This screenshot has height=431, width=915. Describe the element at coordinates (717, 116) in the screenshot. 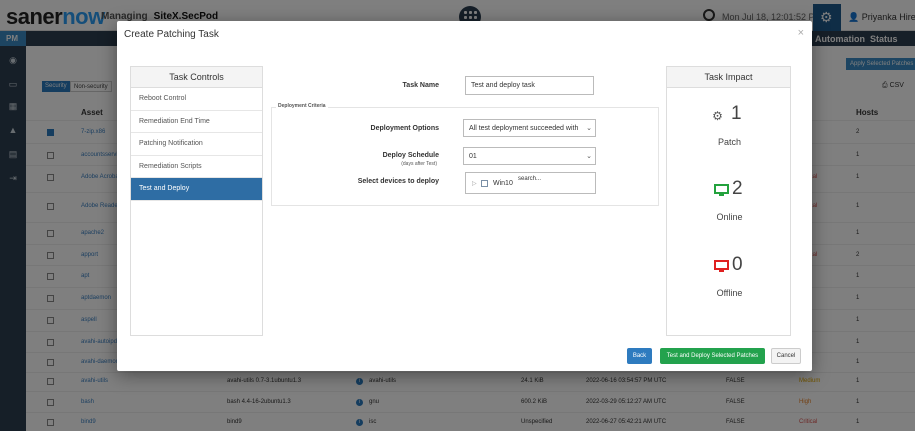

I see `gear-icon: ⚙` at that location.